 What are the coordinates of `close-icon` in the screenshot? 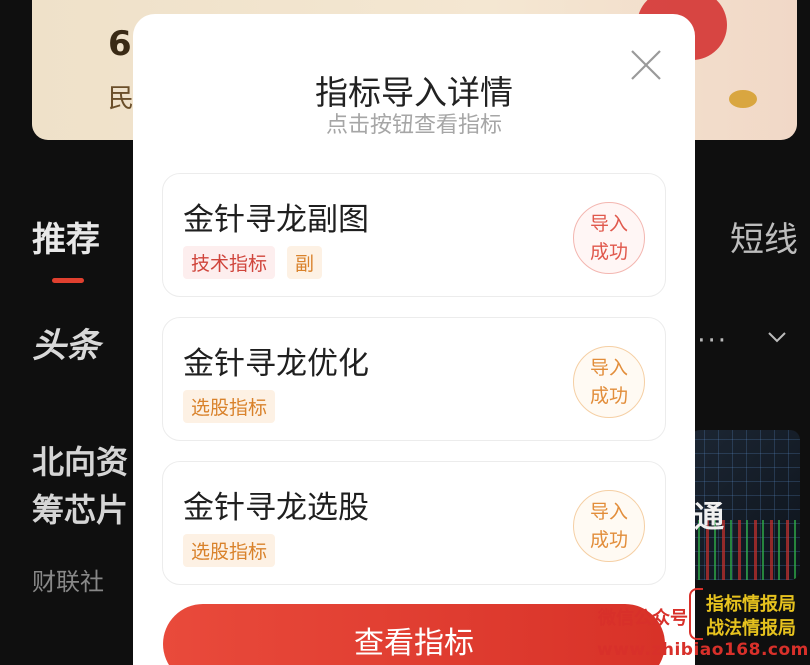 It's located at (646, 65).